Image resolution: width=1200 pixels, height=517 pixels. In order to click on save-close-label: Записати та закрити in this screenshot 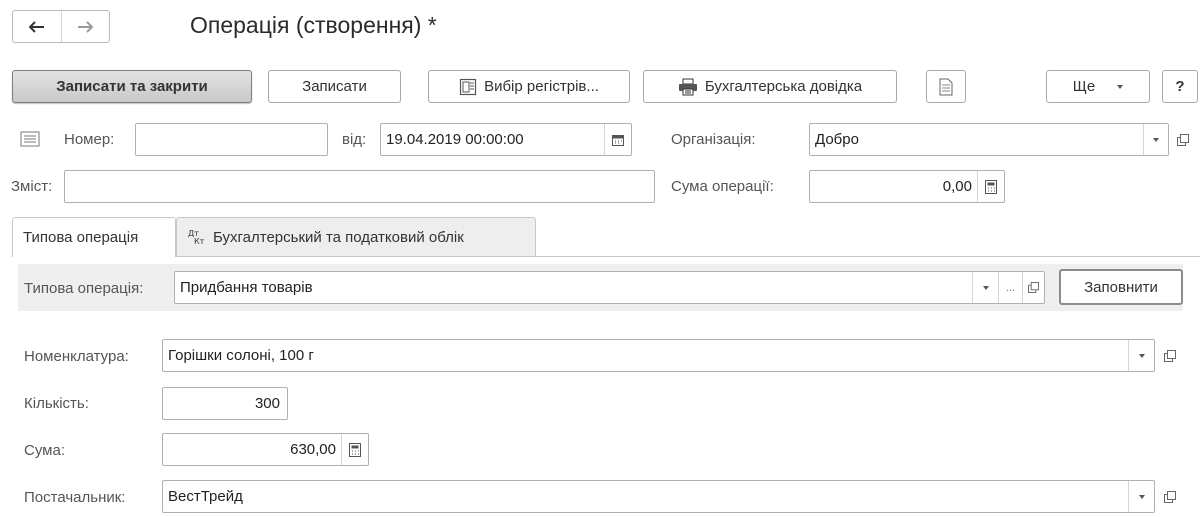, I will do `click(132, 86)`.